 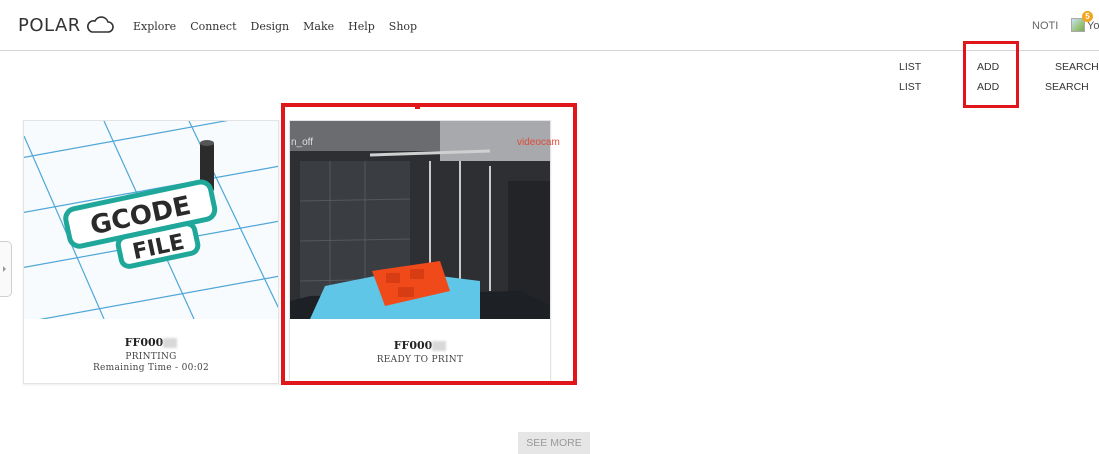 I want to click on nav-help: Help, so click(x=361, y=26).